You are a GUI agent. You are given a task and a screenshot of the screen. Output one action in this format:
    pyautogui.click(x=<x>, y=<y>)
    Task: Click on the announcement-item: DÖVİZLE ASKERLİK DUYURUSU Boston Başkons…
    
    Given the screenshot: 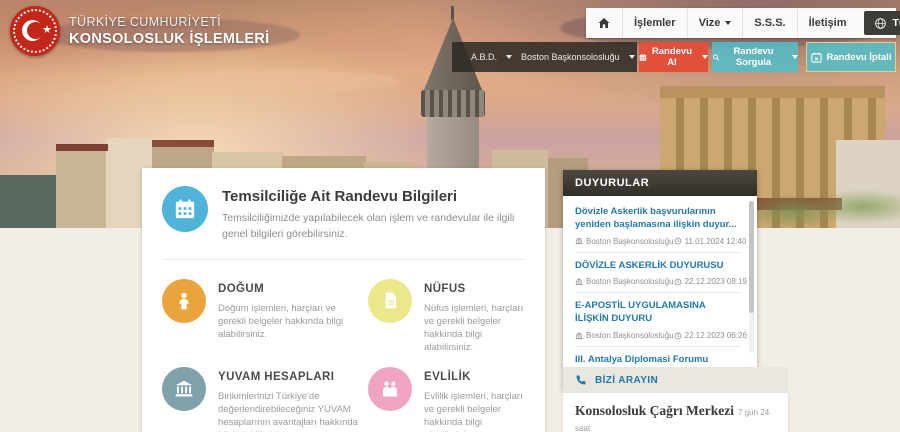 What is the action you would take?
    pyautogui.click(x=661, y=273)
    